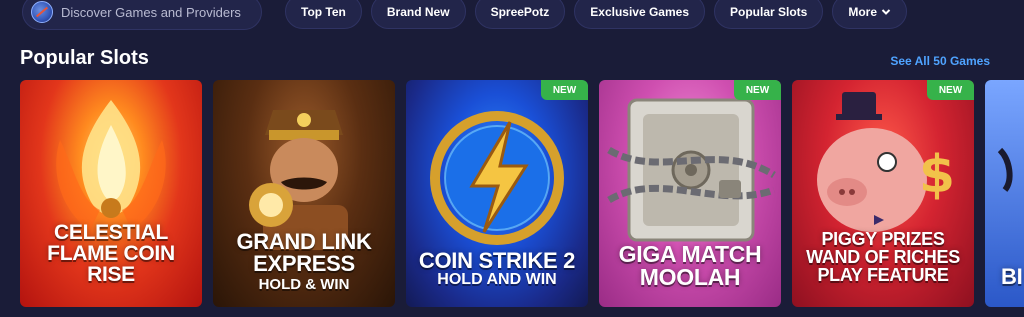  What do you see at coordinates (111, 232) in the screenshot?
I see `game-title-line: CELESTIAL` at bounding box center [111, 232].